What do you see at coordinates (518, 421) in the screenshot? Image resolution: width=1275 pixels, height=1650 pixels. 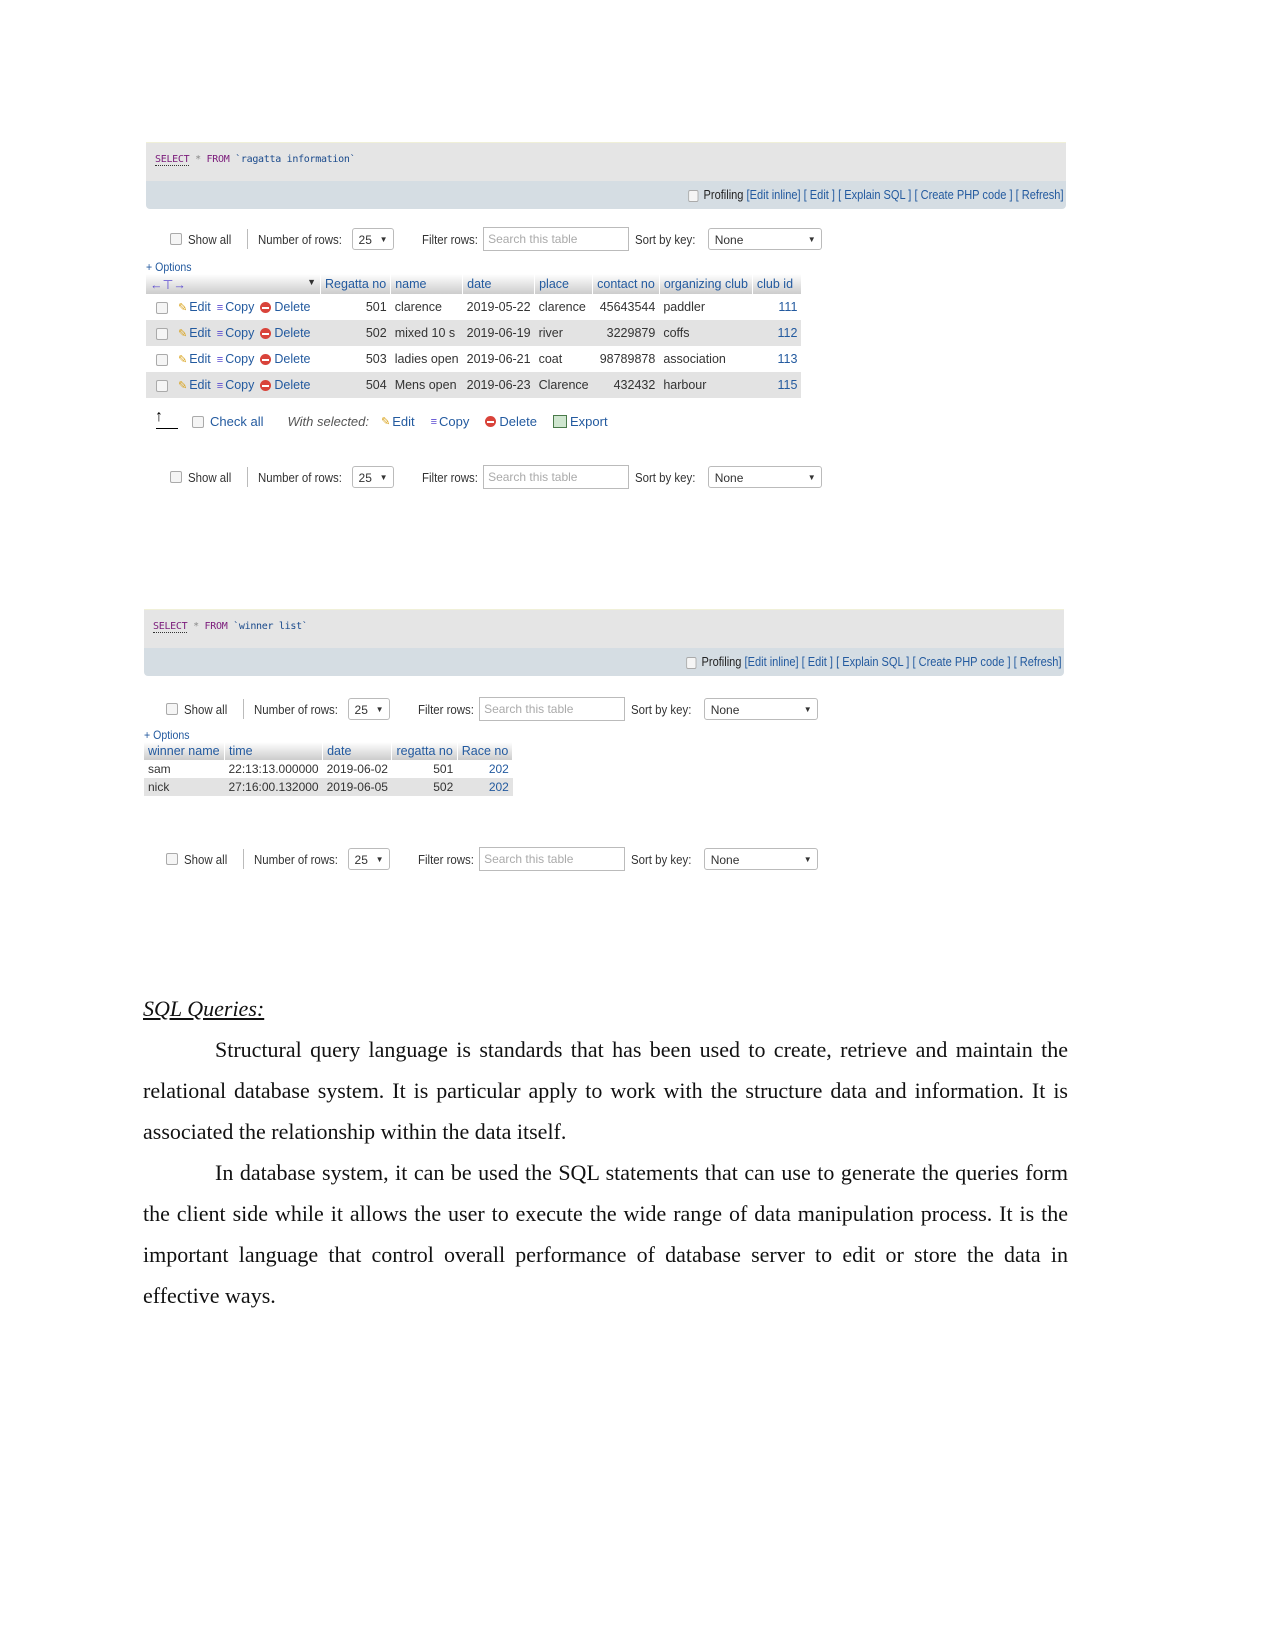 I see `bulk-delete-button: Delete` at bounding box center [518, 421].